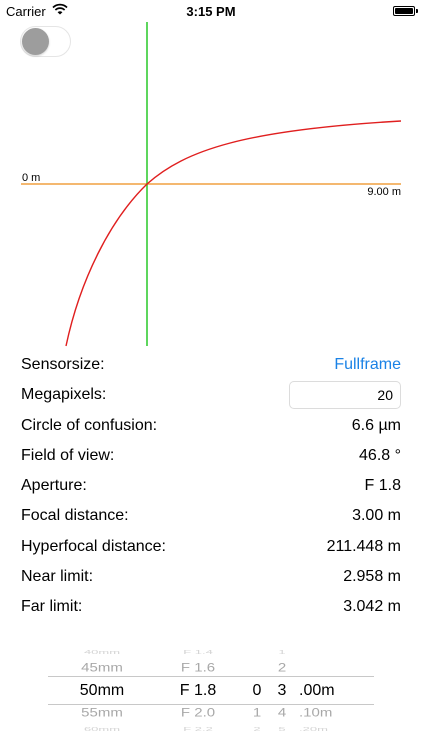  I want to click on settings-row-fov: Field of view: 46.8 °, so click(211, 456).